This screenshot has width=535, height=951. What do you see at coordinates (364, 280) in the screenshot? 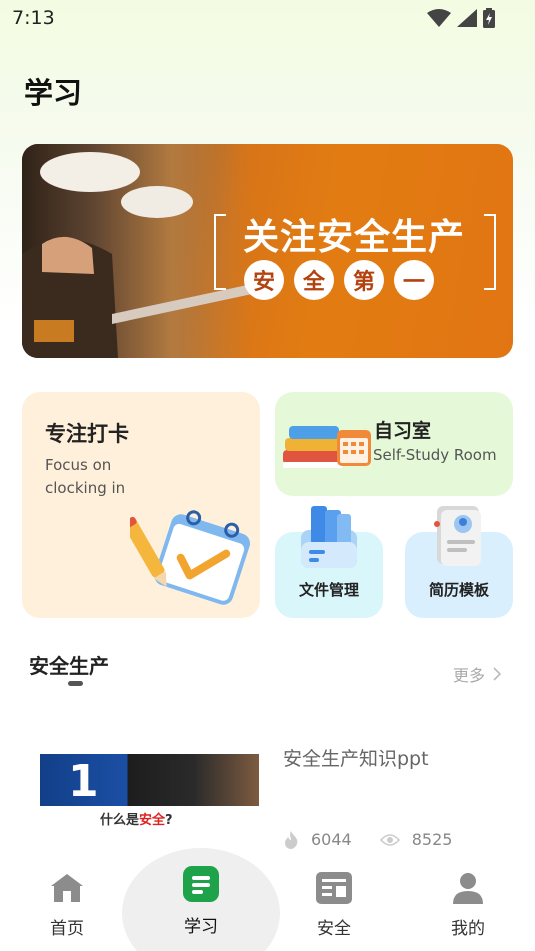
I see `banner-circle: 第` at bounding box center [364, 280].